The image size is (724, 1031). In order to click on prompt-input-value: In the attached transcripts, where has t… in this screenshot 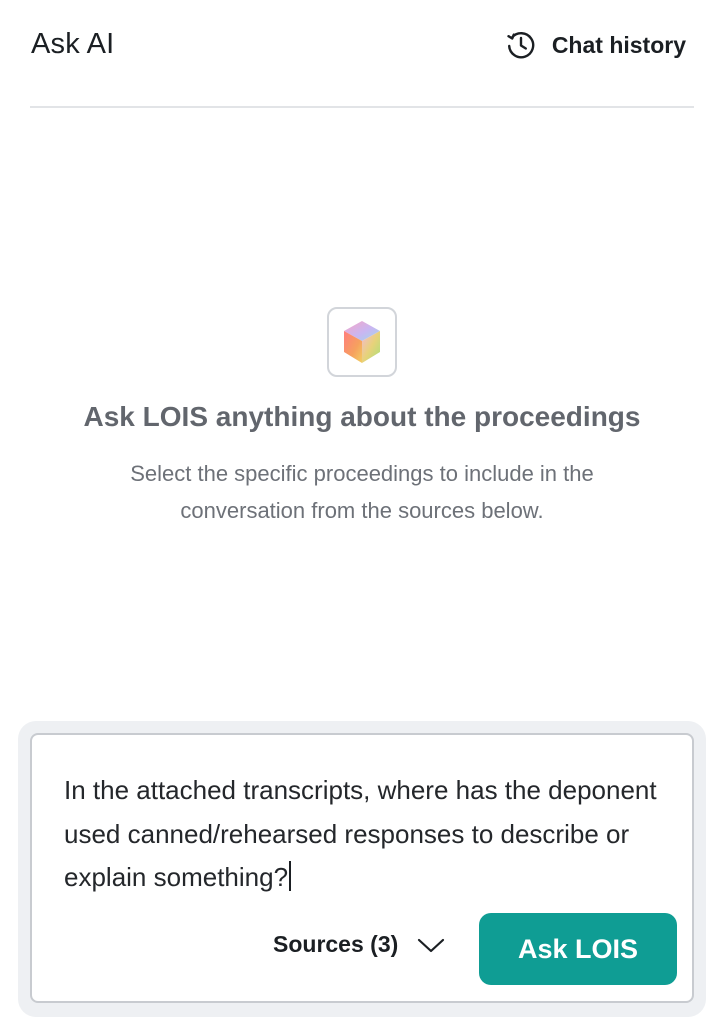, I will do `click(360, 833)`.